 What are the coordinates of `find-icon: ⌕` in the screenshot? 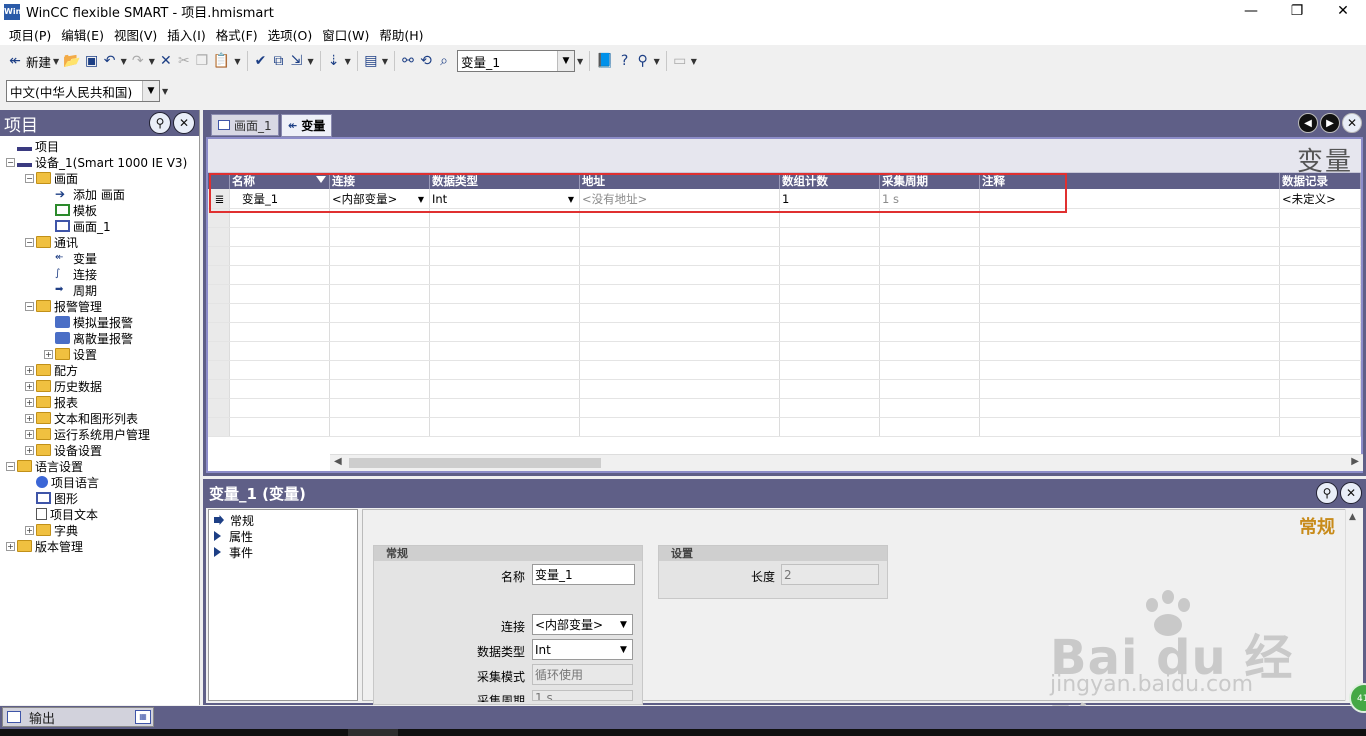 It's located at (444, 61).